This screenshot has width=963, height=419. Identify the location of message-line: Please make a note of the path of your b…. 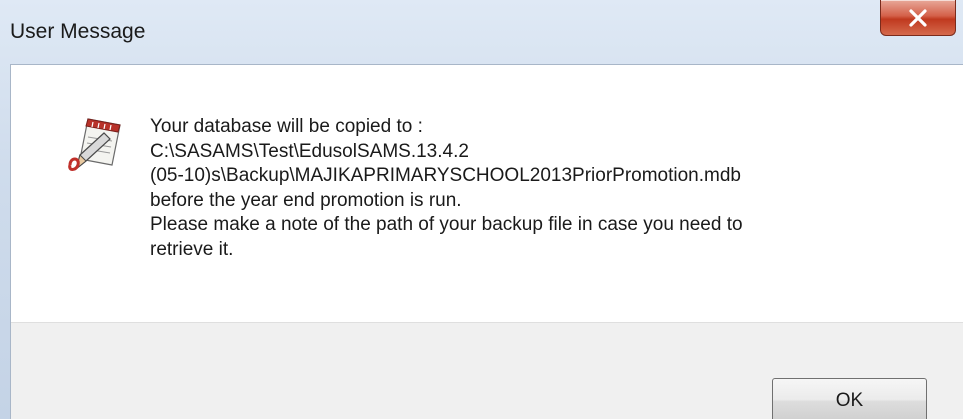
(446, 224).